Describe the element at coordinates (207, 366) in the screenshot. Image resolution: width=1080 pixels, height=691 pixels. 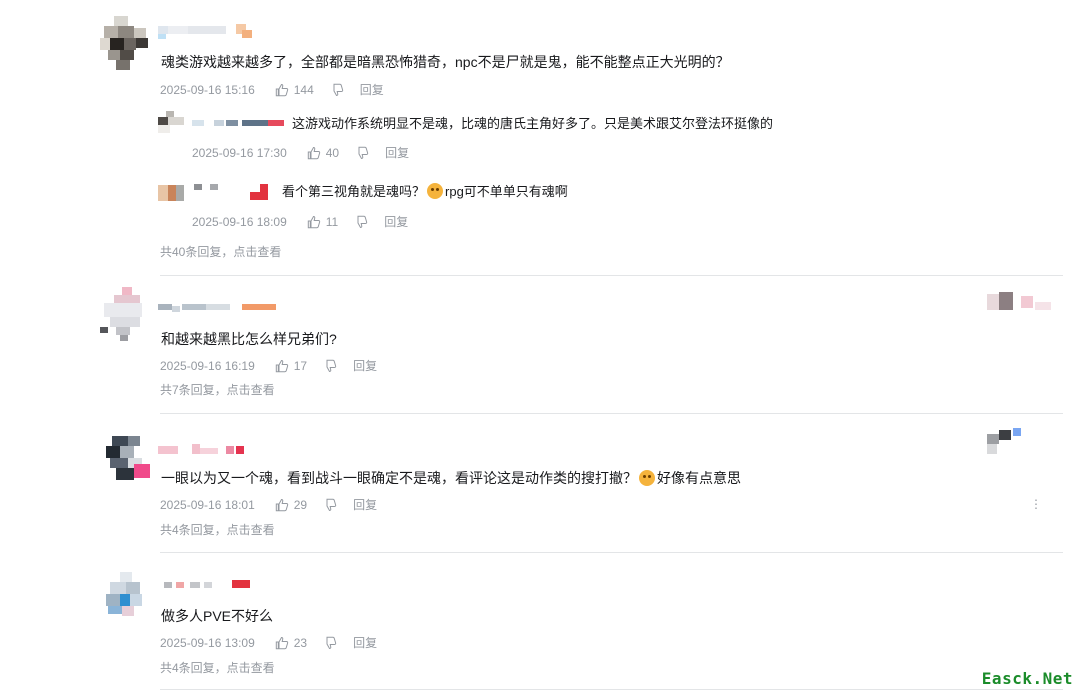
I see `comment-time: 2025-09-16 16:19` at that location.